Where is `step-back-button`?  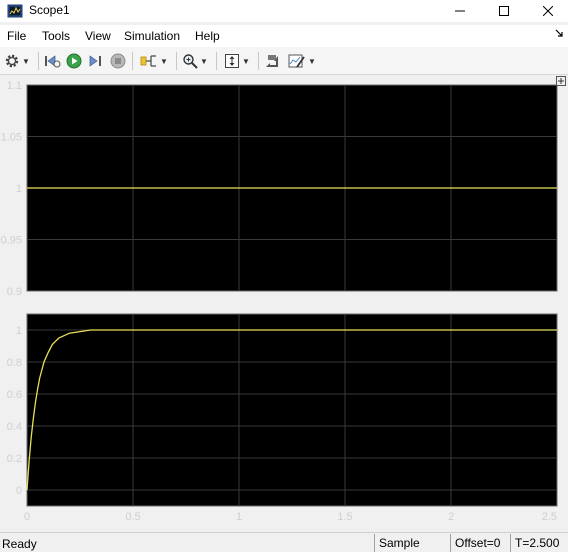 step-back-button is located at coordinates (53, 61).